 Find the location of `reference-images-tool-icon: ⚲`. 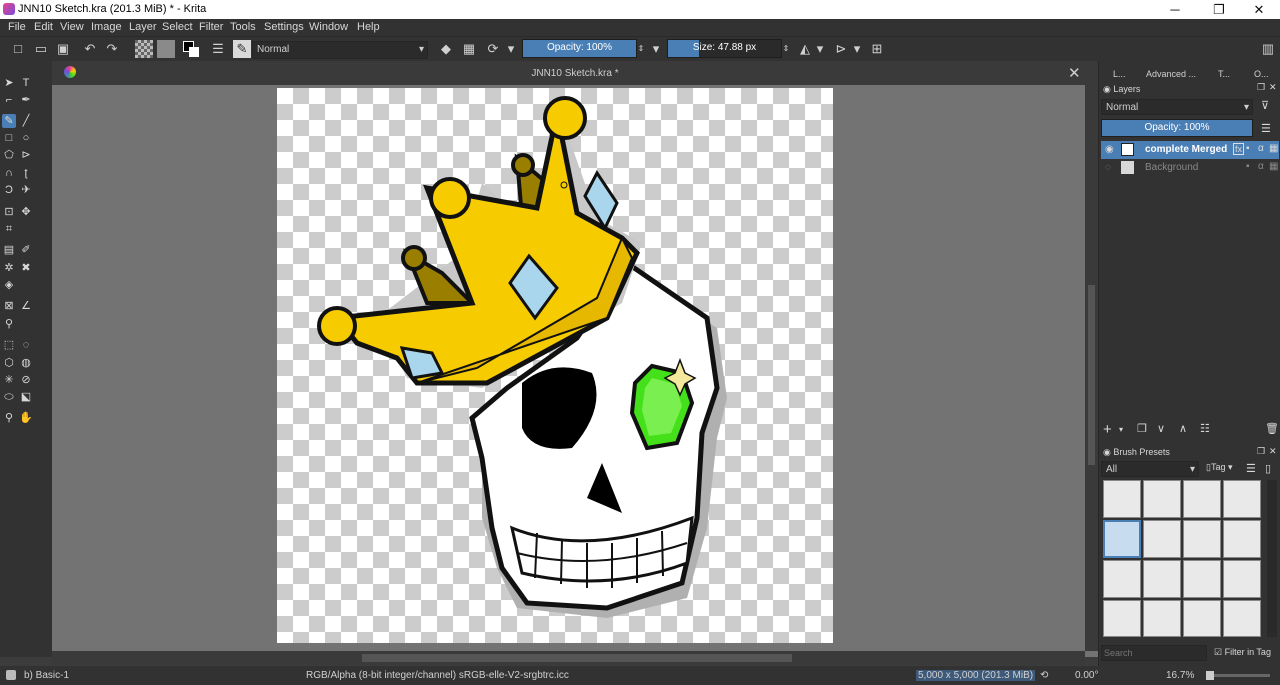

reference-images-tool-icon: ⚲ is located at coordinates (9, 324).